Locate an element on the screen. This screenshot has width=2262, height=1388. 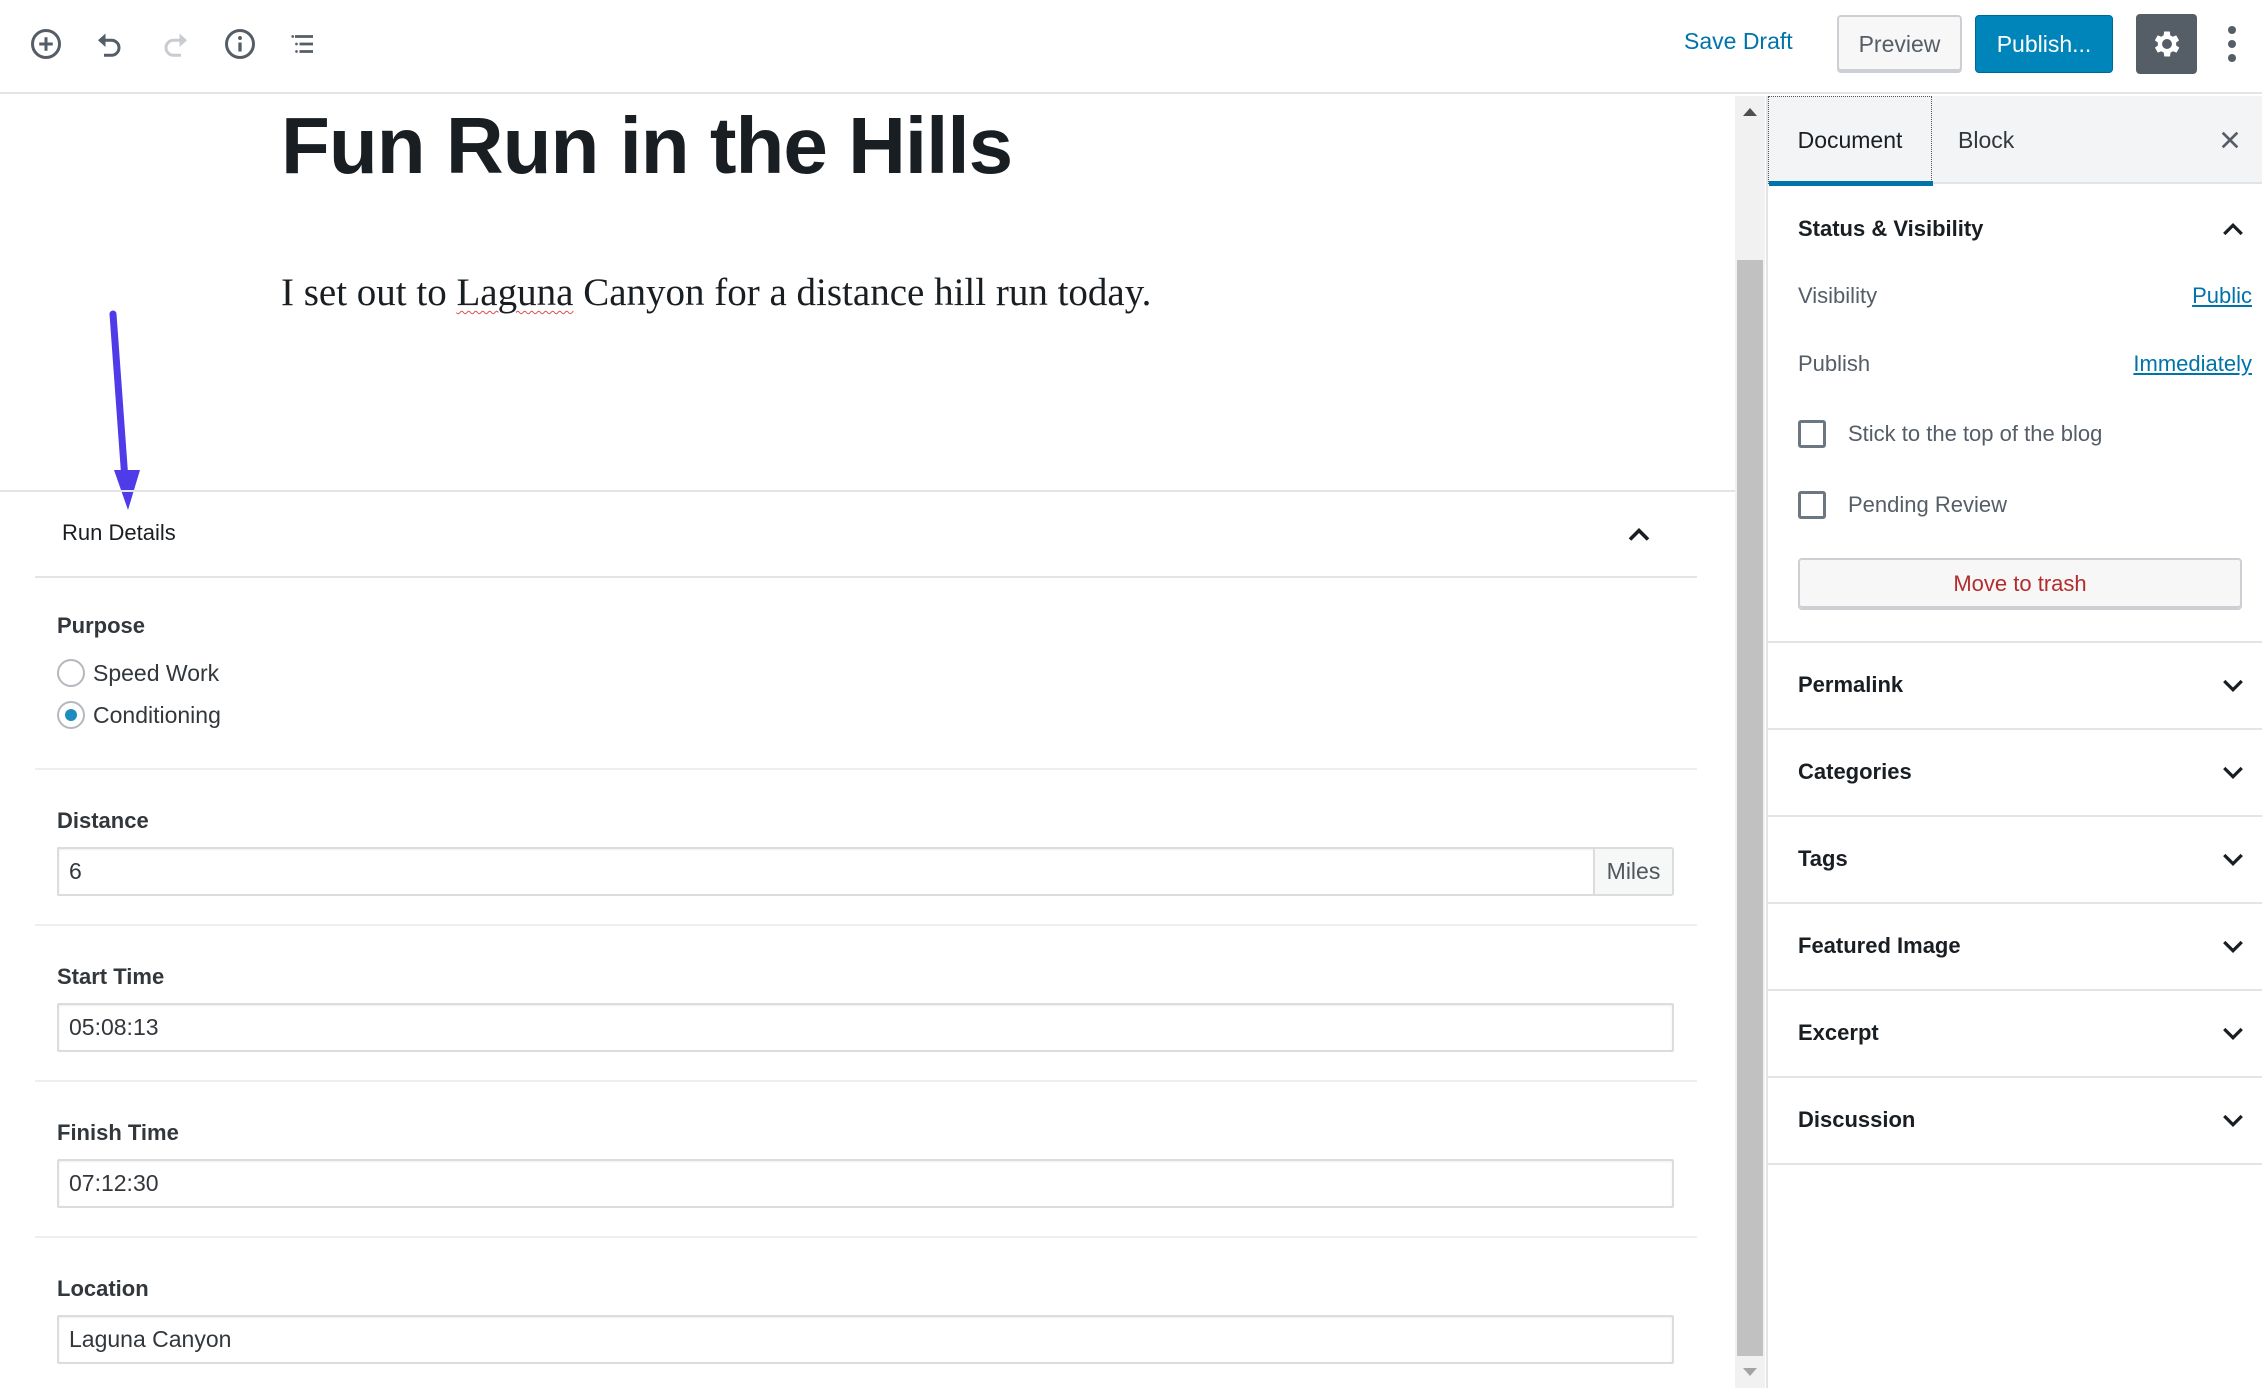
paragraph-text-after: Canyon for a distance hill run today. is located at coordinates (862, 292).